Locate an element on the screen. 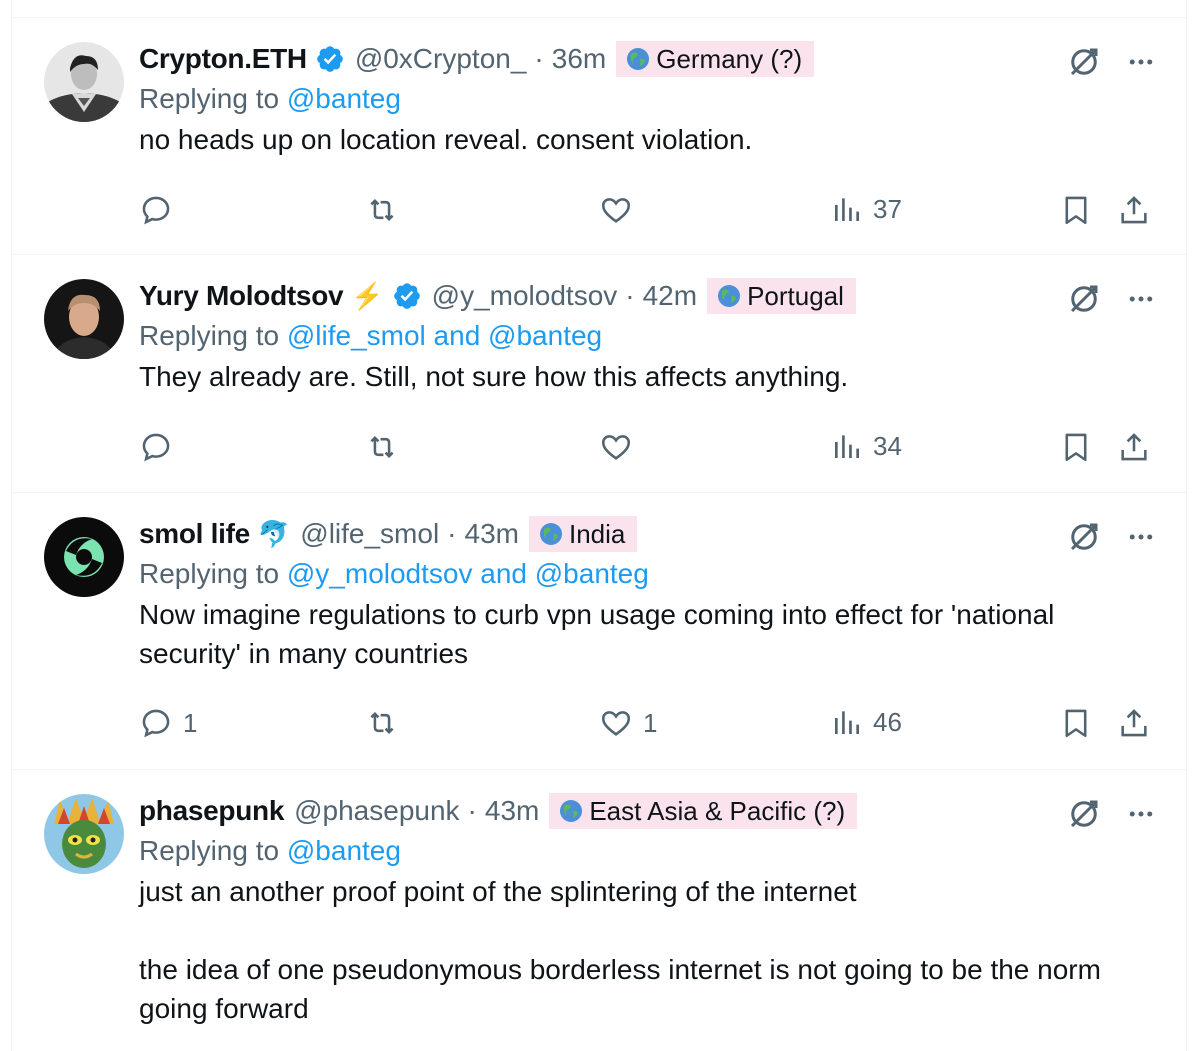  swirl-logo-avatar is located at coordinates (84, 557).